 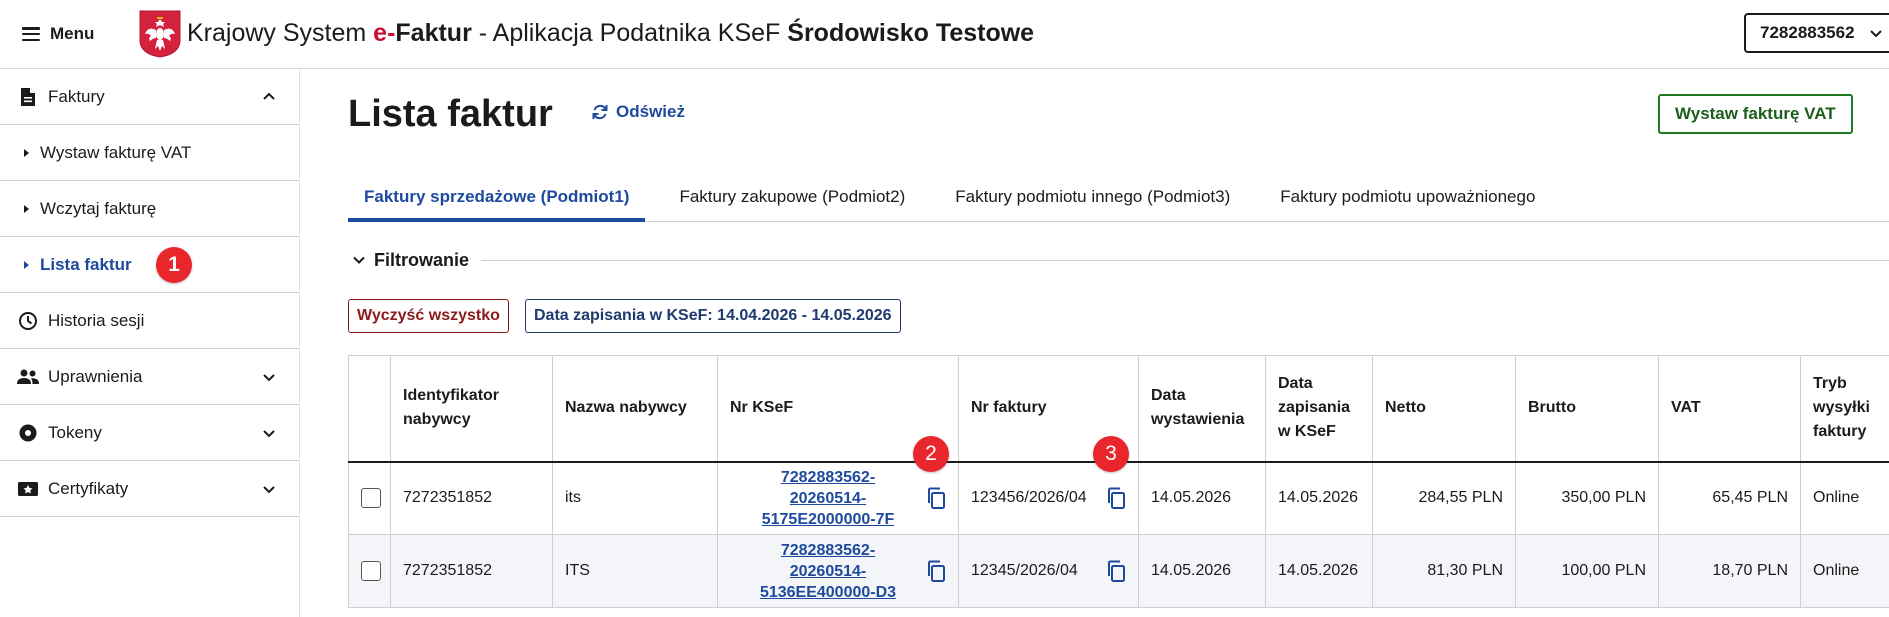 I want to click on sidebar-item-historia-sesji: Historia sesji, so click(x=149, y=321).